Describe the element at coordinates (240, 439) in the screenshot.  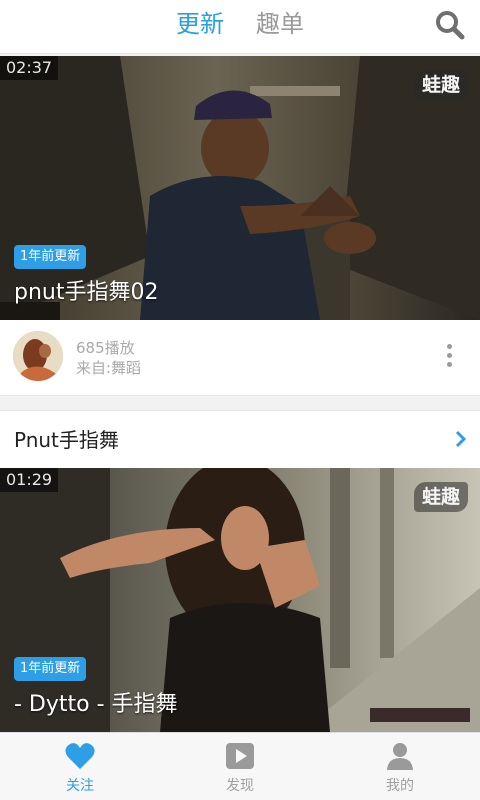
I see `playlist-header: Pnut手指舞` at that location.